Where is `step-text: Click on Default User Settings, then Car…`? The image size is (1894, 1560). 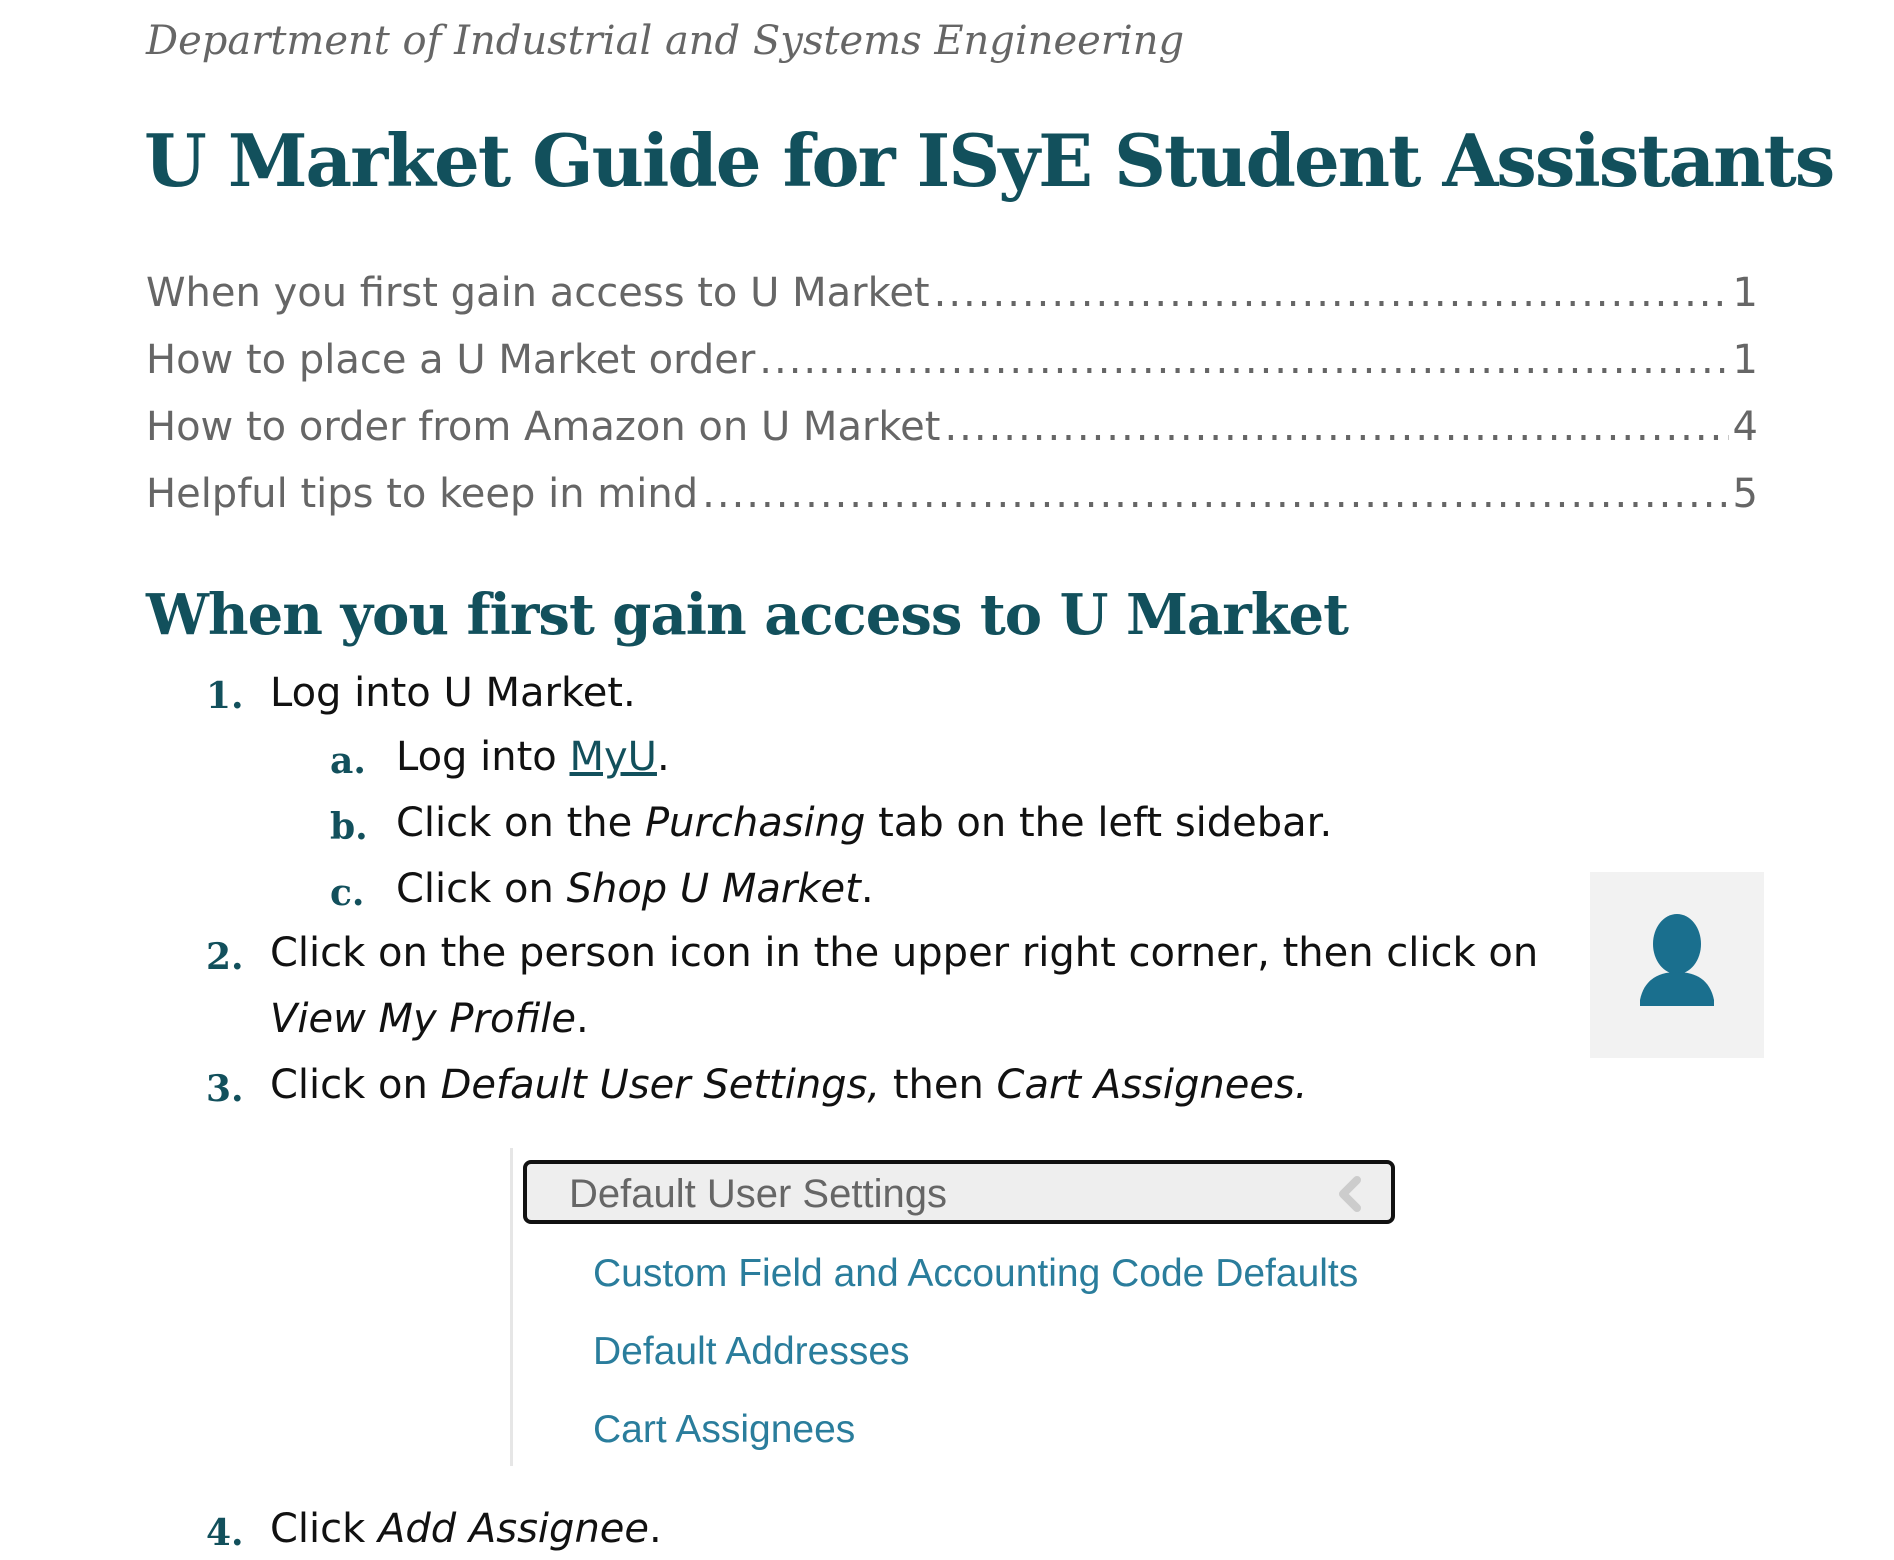 step-text: Click on Default User Settings, then Car… is located at coordinates (789, 1085).